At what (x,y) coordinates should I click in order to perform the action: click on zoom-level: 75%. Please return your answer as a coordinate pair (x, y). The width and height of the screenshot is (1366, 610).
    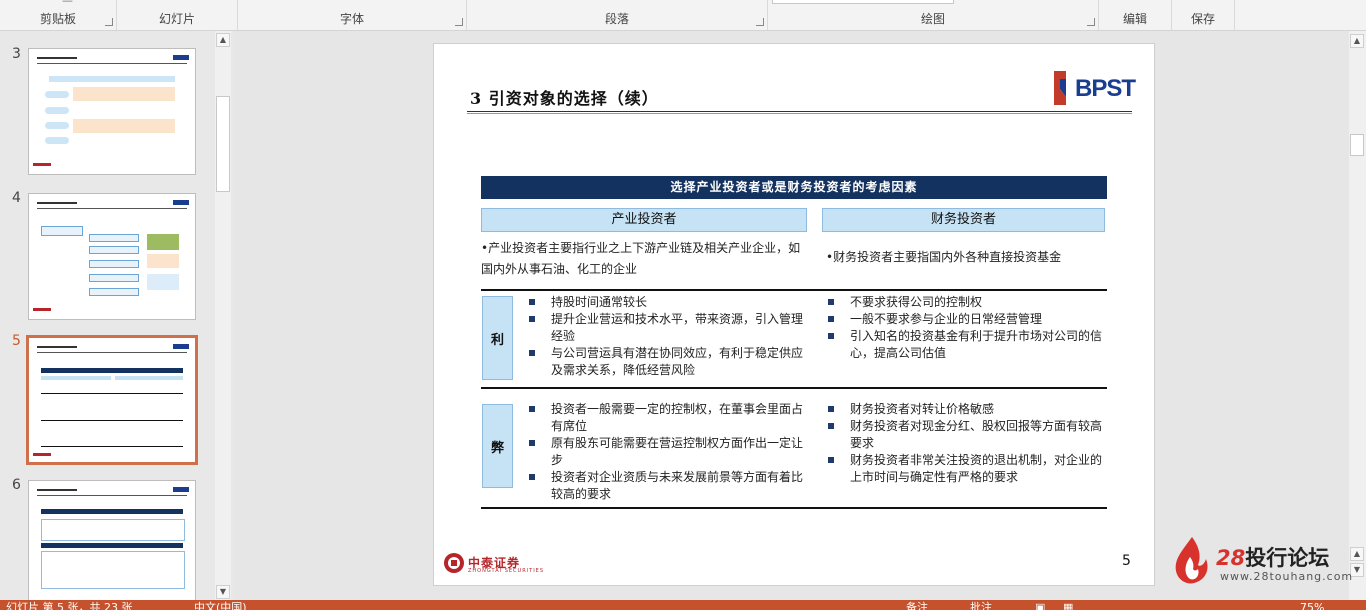
    Looking at the image, I should click on (1312, 606).